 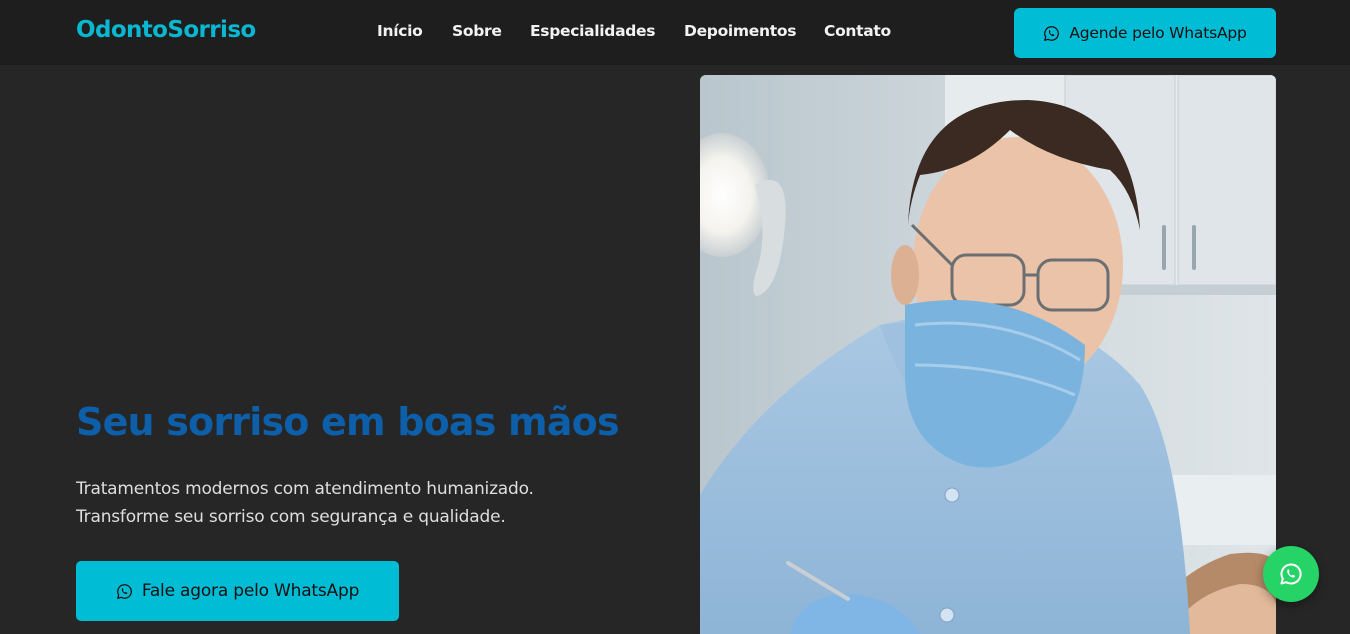 I want to click on floating-whatsapp-button, so click(x=1291, y=574).